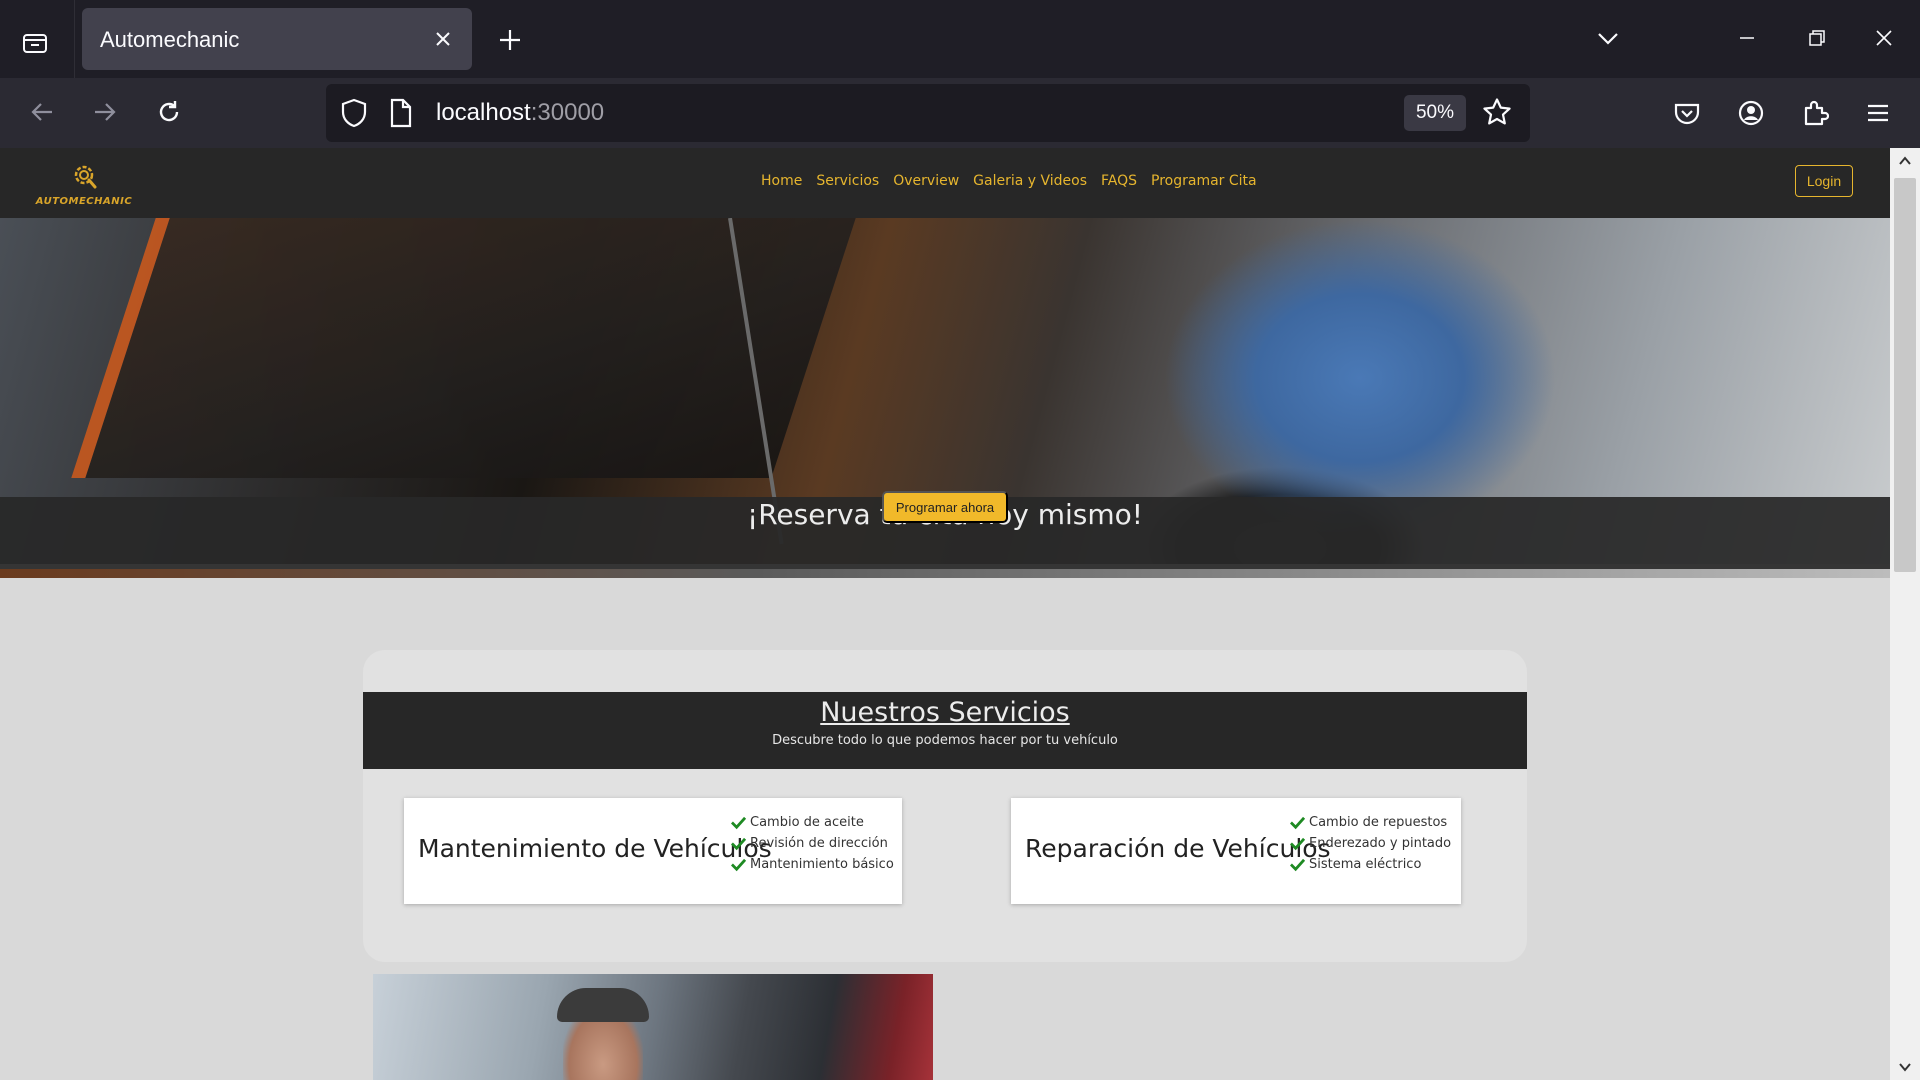  I want to click on list-item: Mantenimiento básico, so click(812, 864).